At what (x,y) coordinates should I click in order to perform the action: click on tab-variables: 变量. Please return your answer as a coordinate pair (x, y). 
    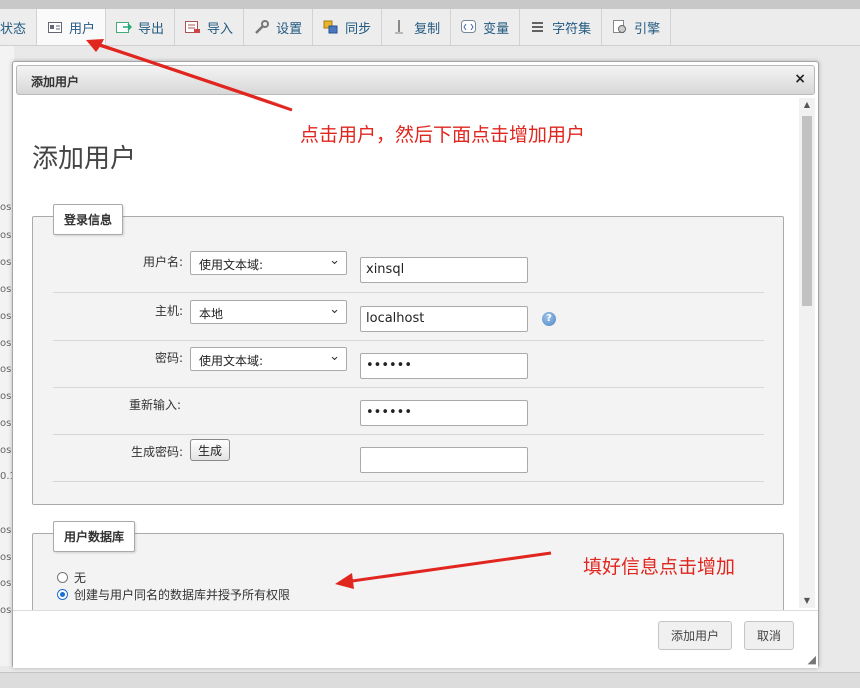
    Looking at the image, I should click on (486, 27).